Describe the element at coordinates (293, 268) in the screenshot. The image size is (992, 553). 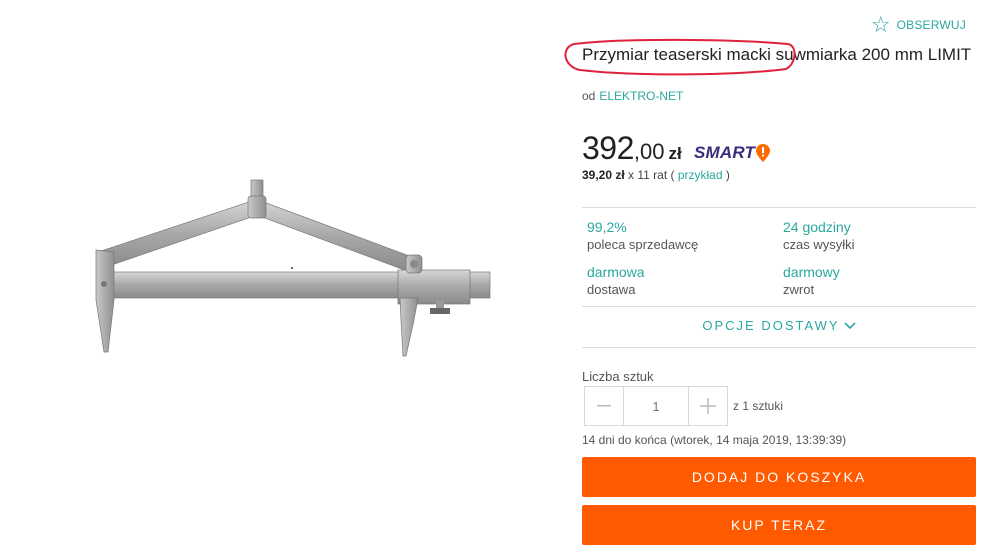
I see `caliper-illustration` at that location.